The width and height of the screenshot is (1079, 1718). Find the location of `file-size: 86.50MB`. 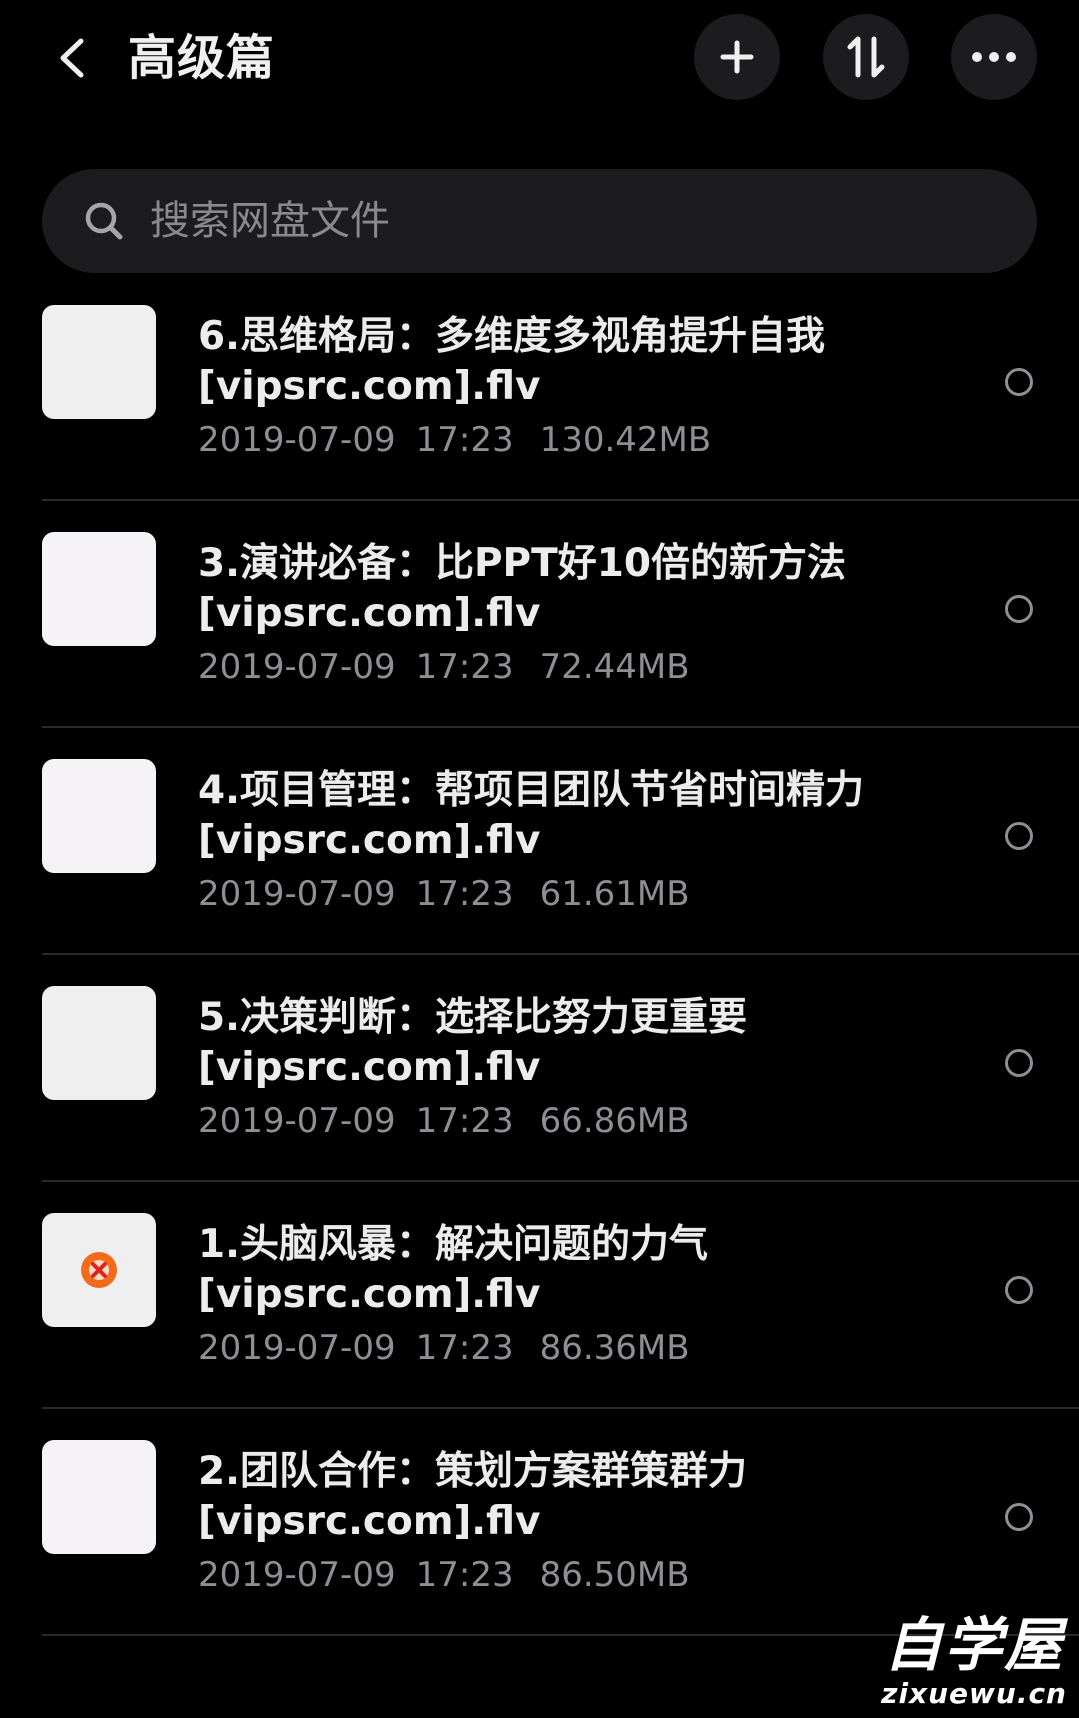

file-size: 86.50MB is located at coordinates (614, 1575).